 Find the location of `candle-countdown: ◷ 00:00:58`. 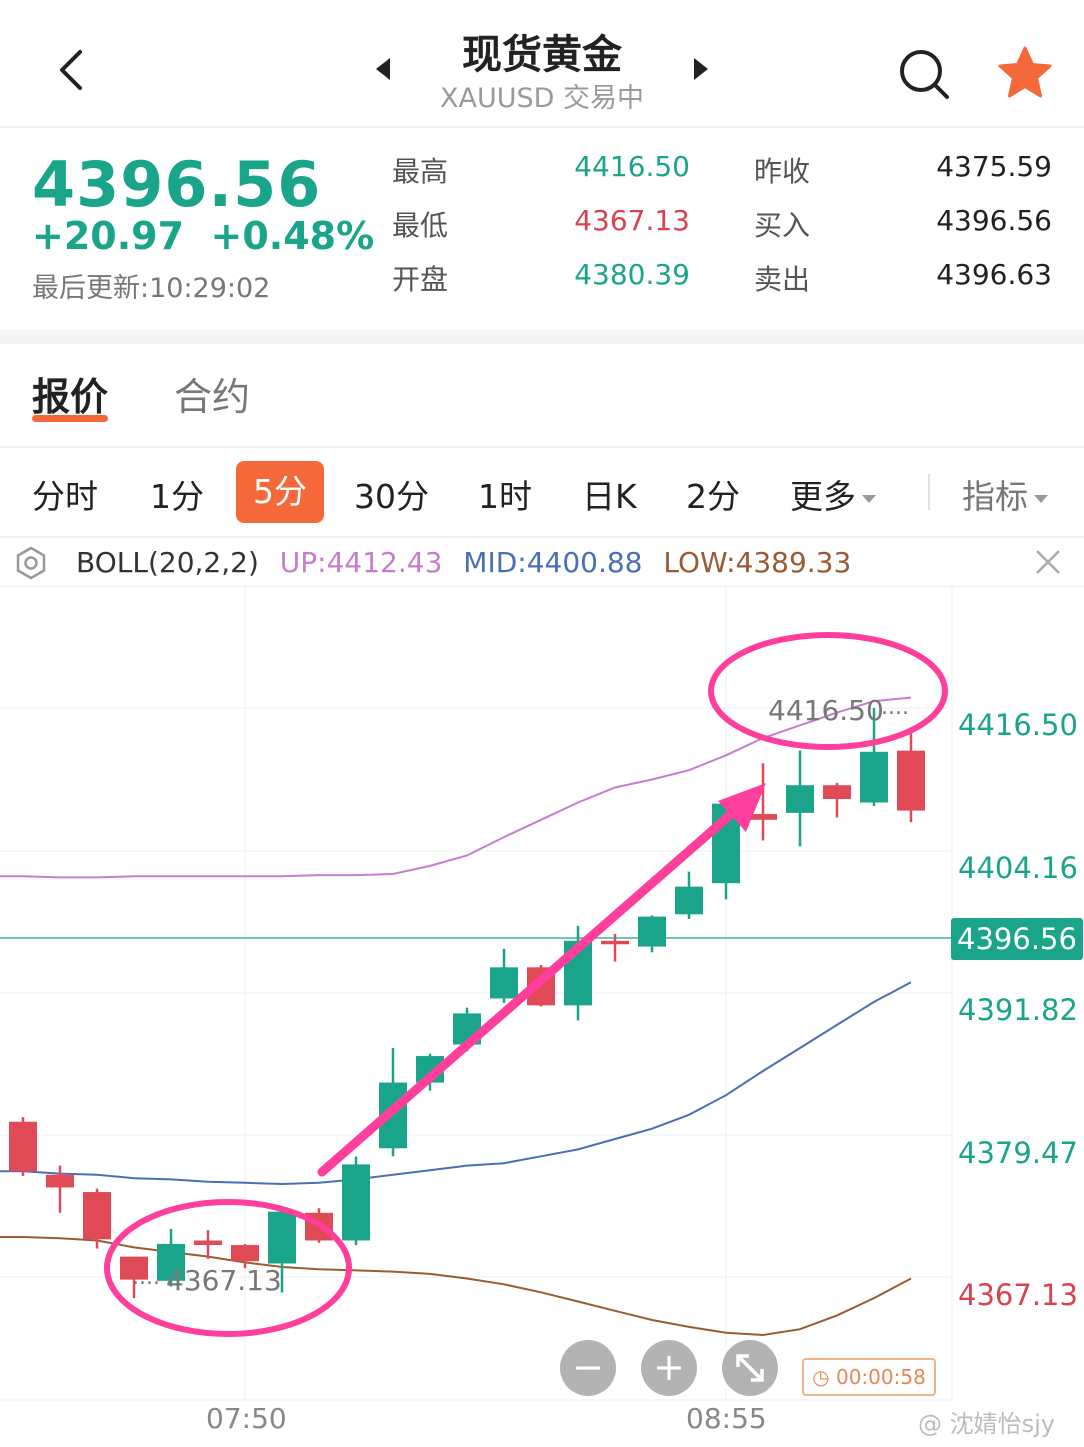

candle-countdown: ◷ 00:00:58 is located at coordinates (869, 1377).